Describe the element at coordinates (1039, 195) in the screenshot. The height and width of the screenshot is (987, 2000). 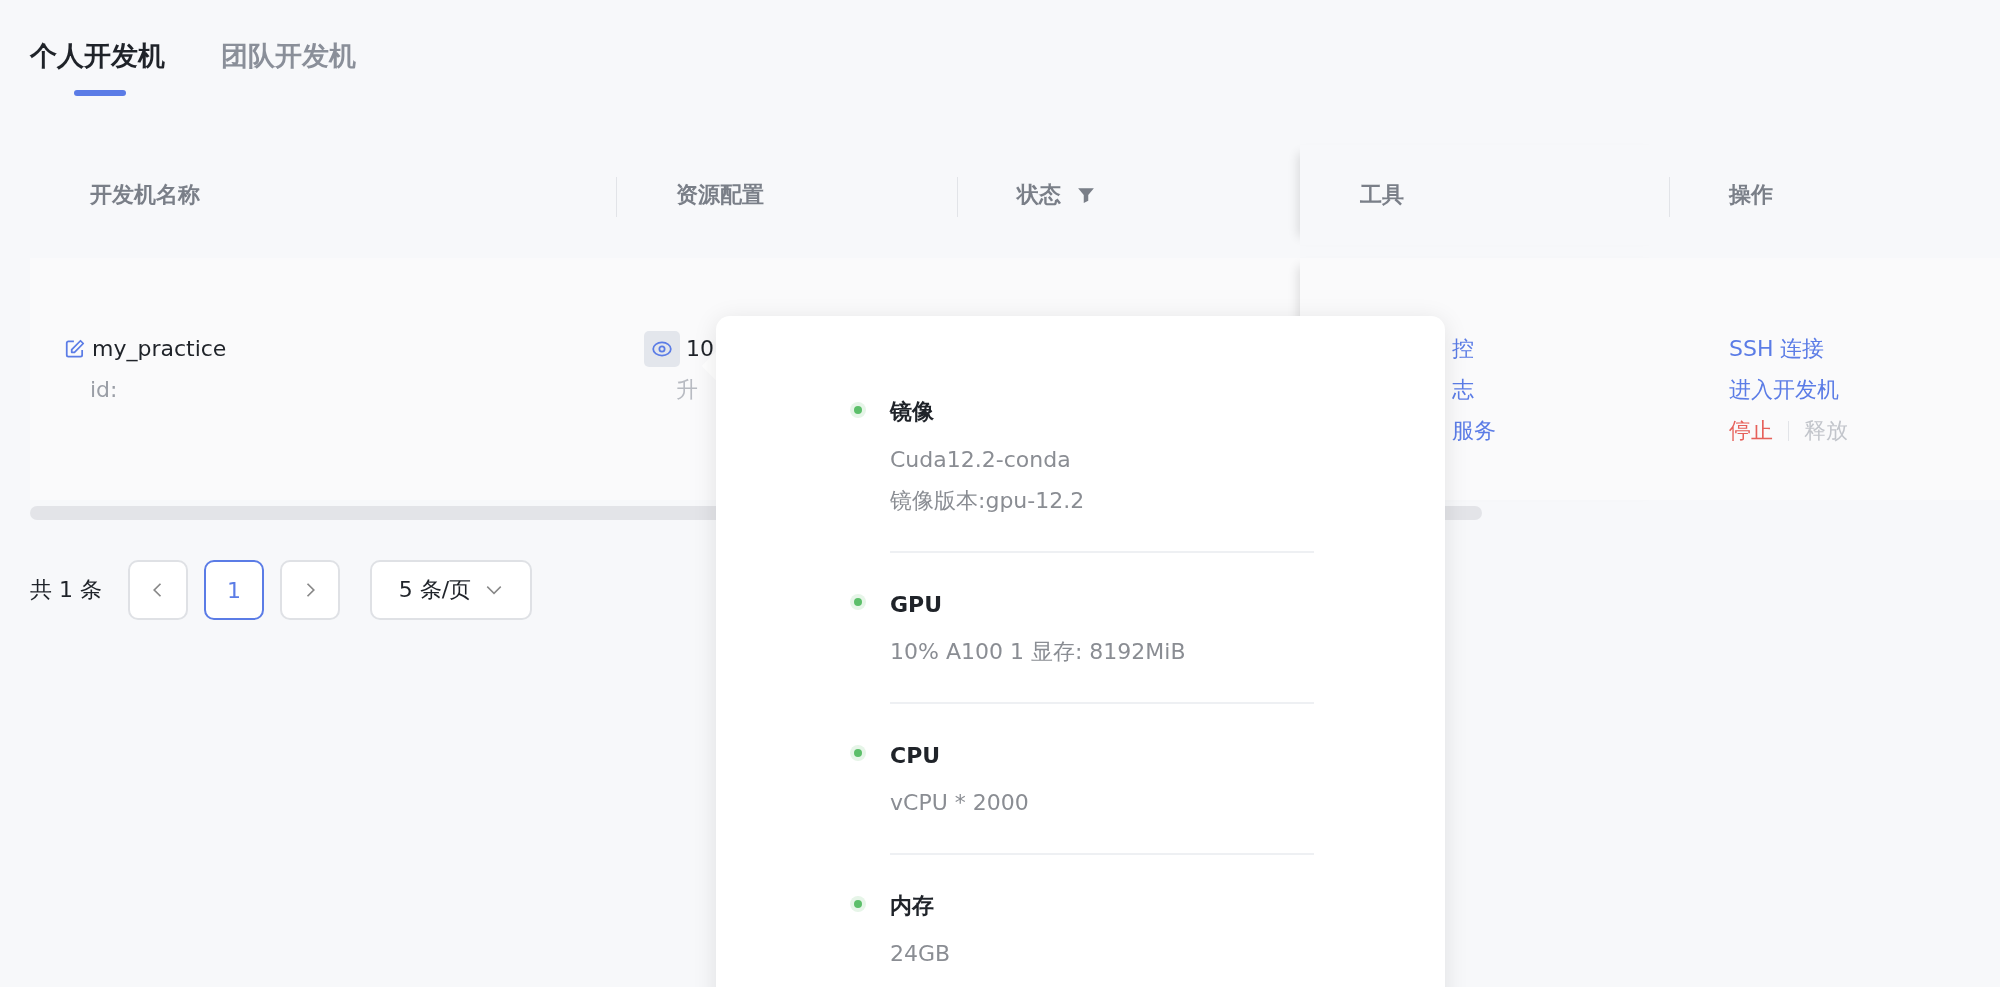
I see `column-header: 状态` at that location.